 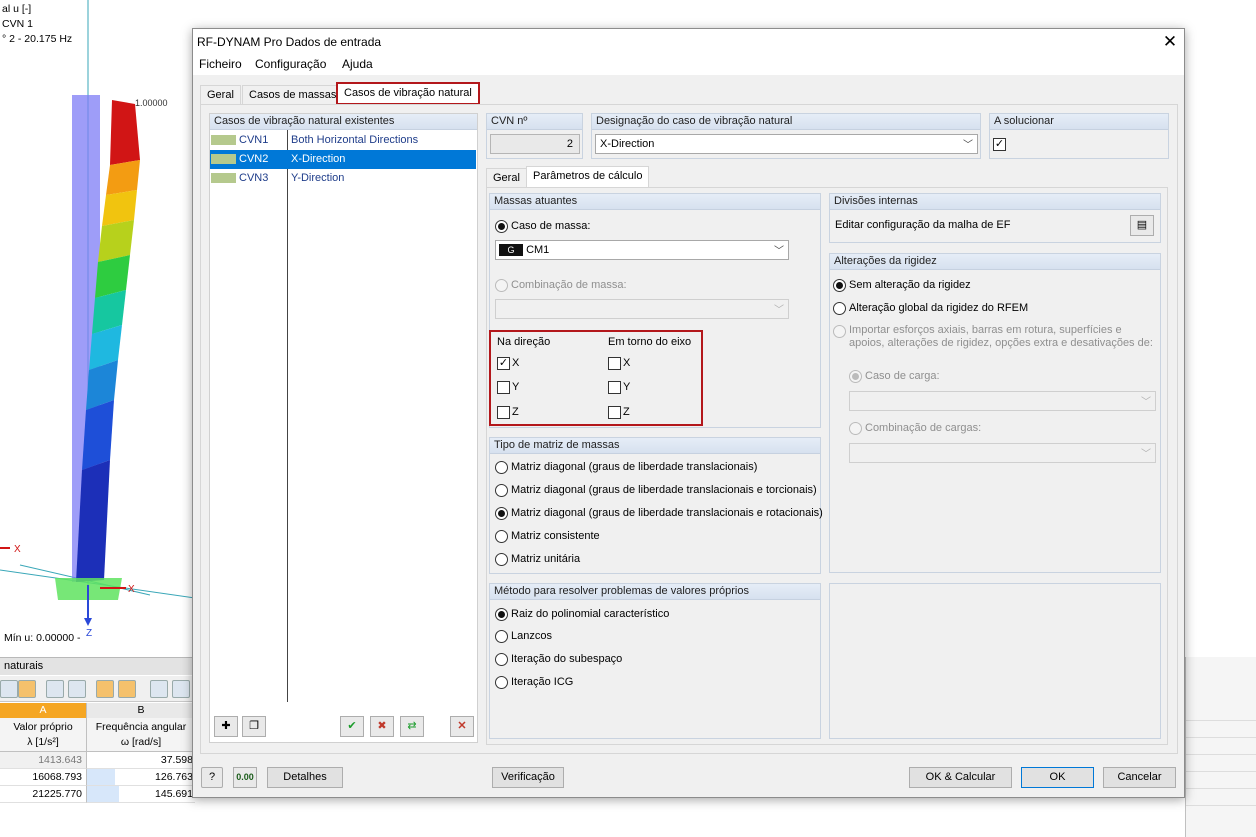 I want to click on table-row-2-b: 126.763, so click(x=140, y=777).